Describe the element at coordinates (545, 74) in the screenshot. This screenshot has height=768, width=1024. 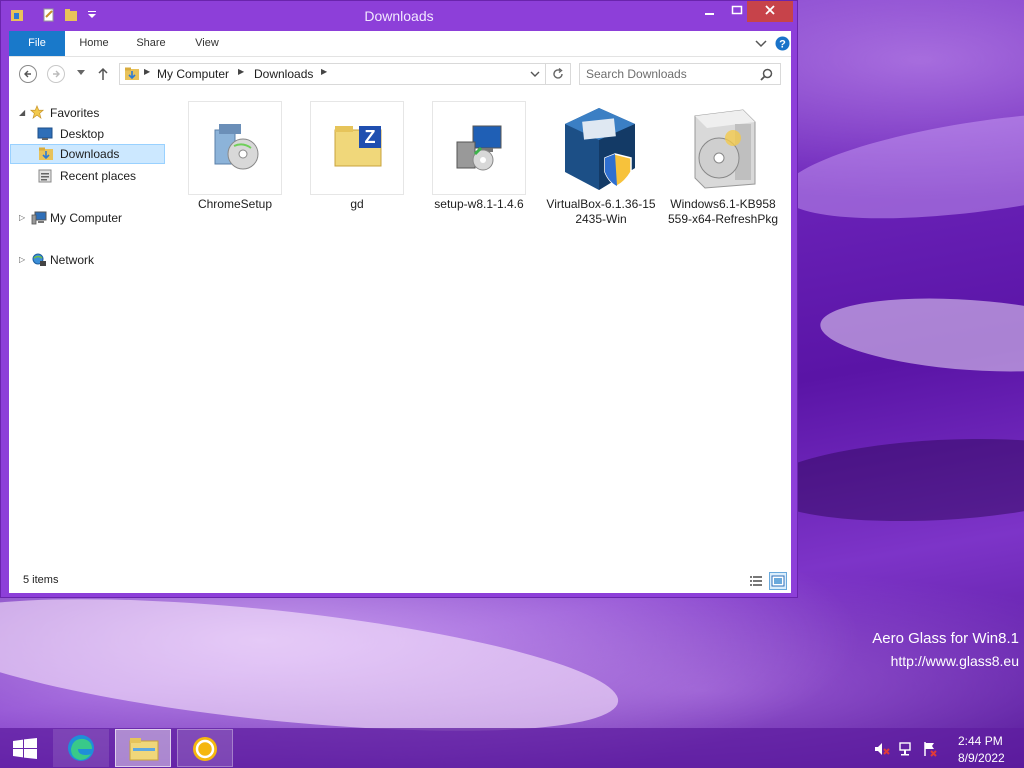
I see `address-divider` at that location.